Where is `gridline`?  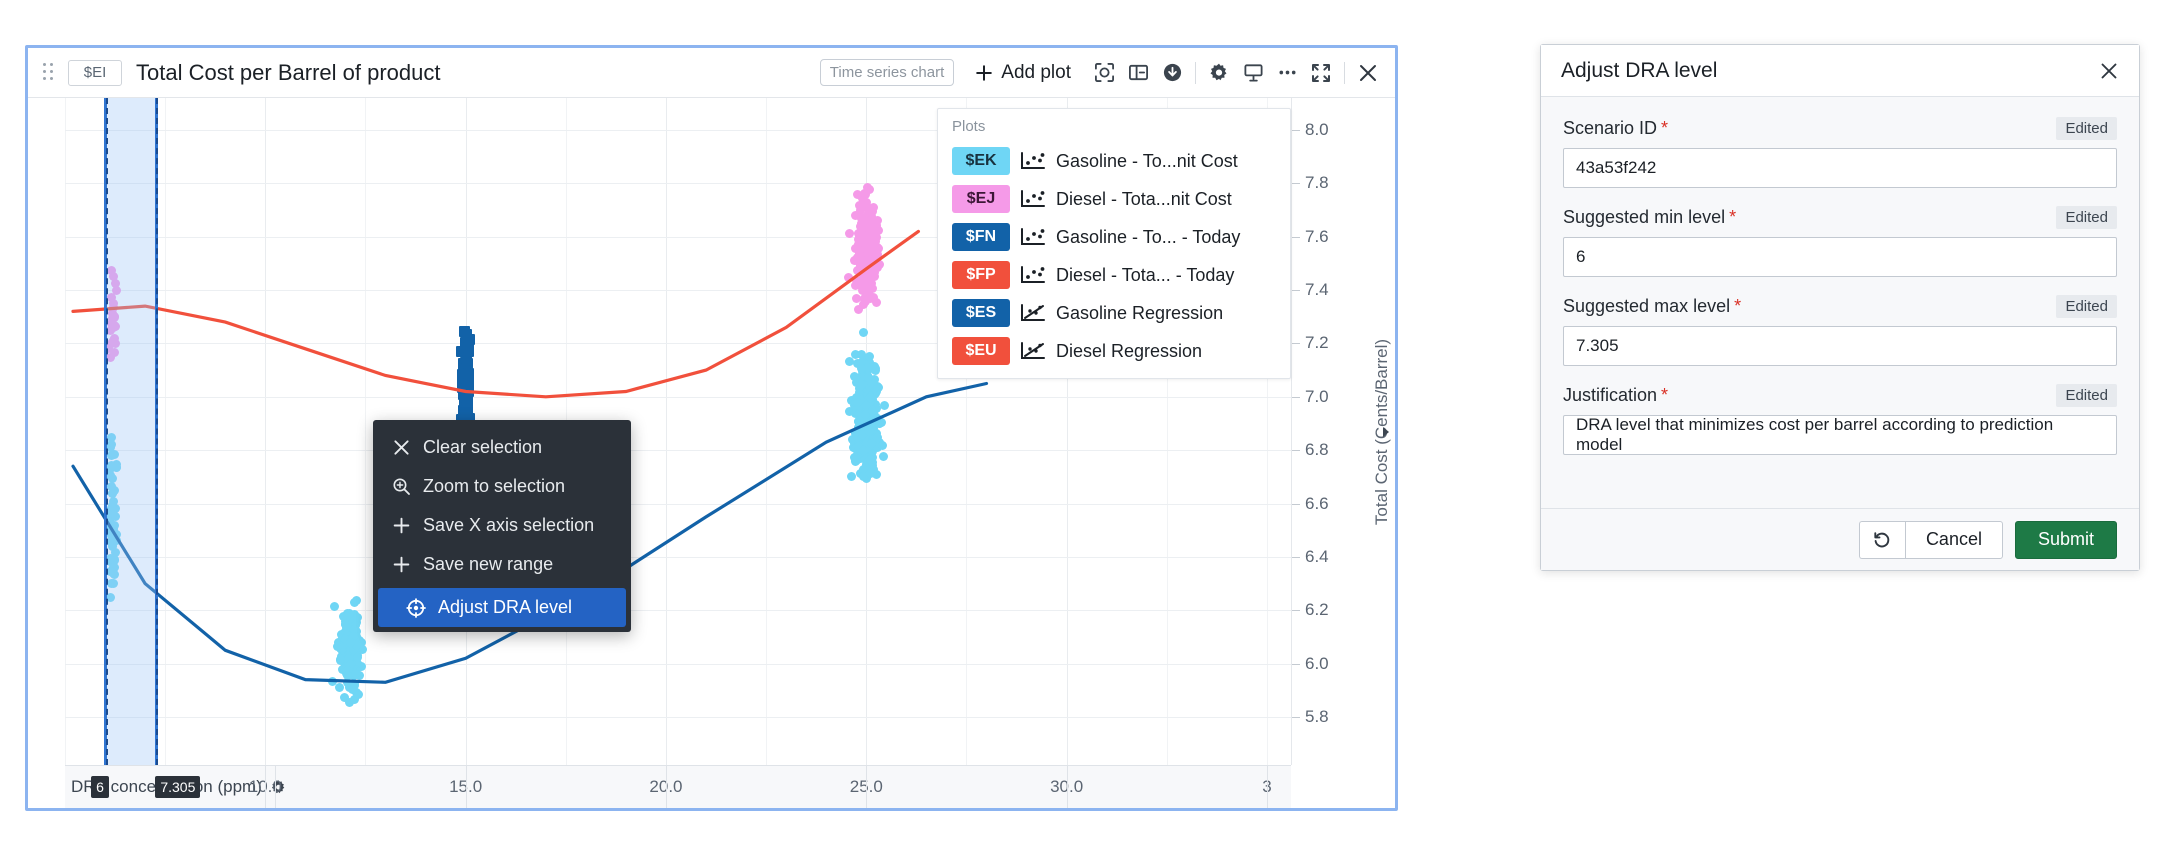
gridline is located at coordinates (678, 717).